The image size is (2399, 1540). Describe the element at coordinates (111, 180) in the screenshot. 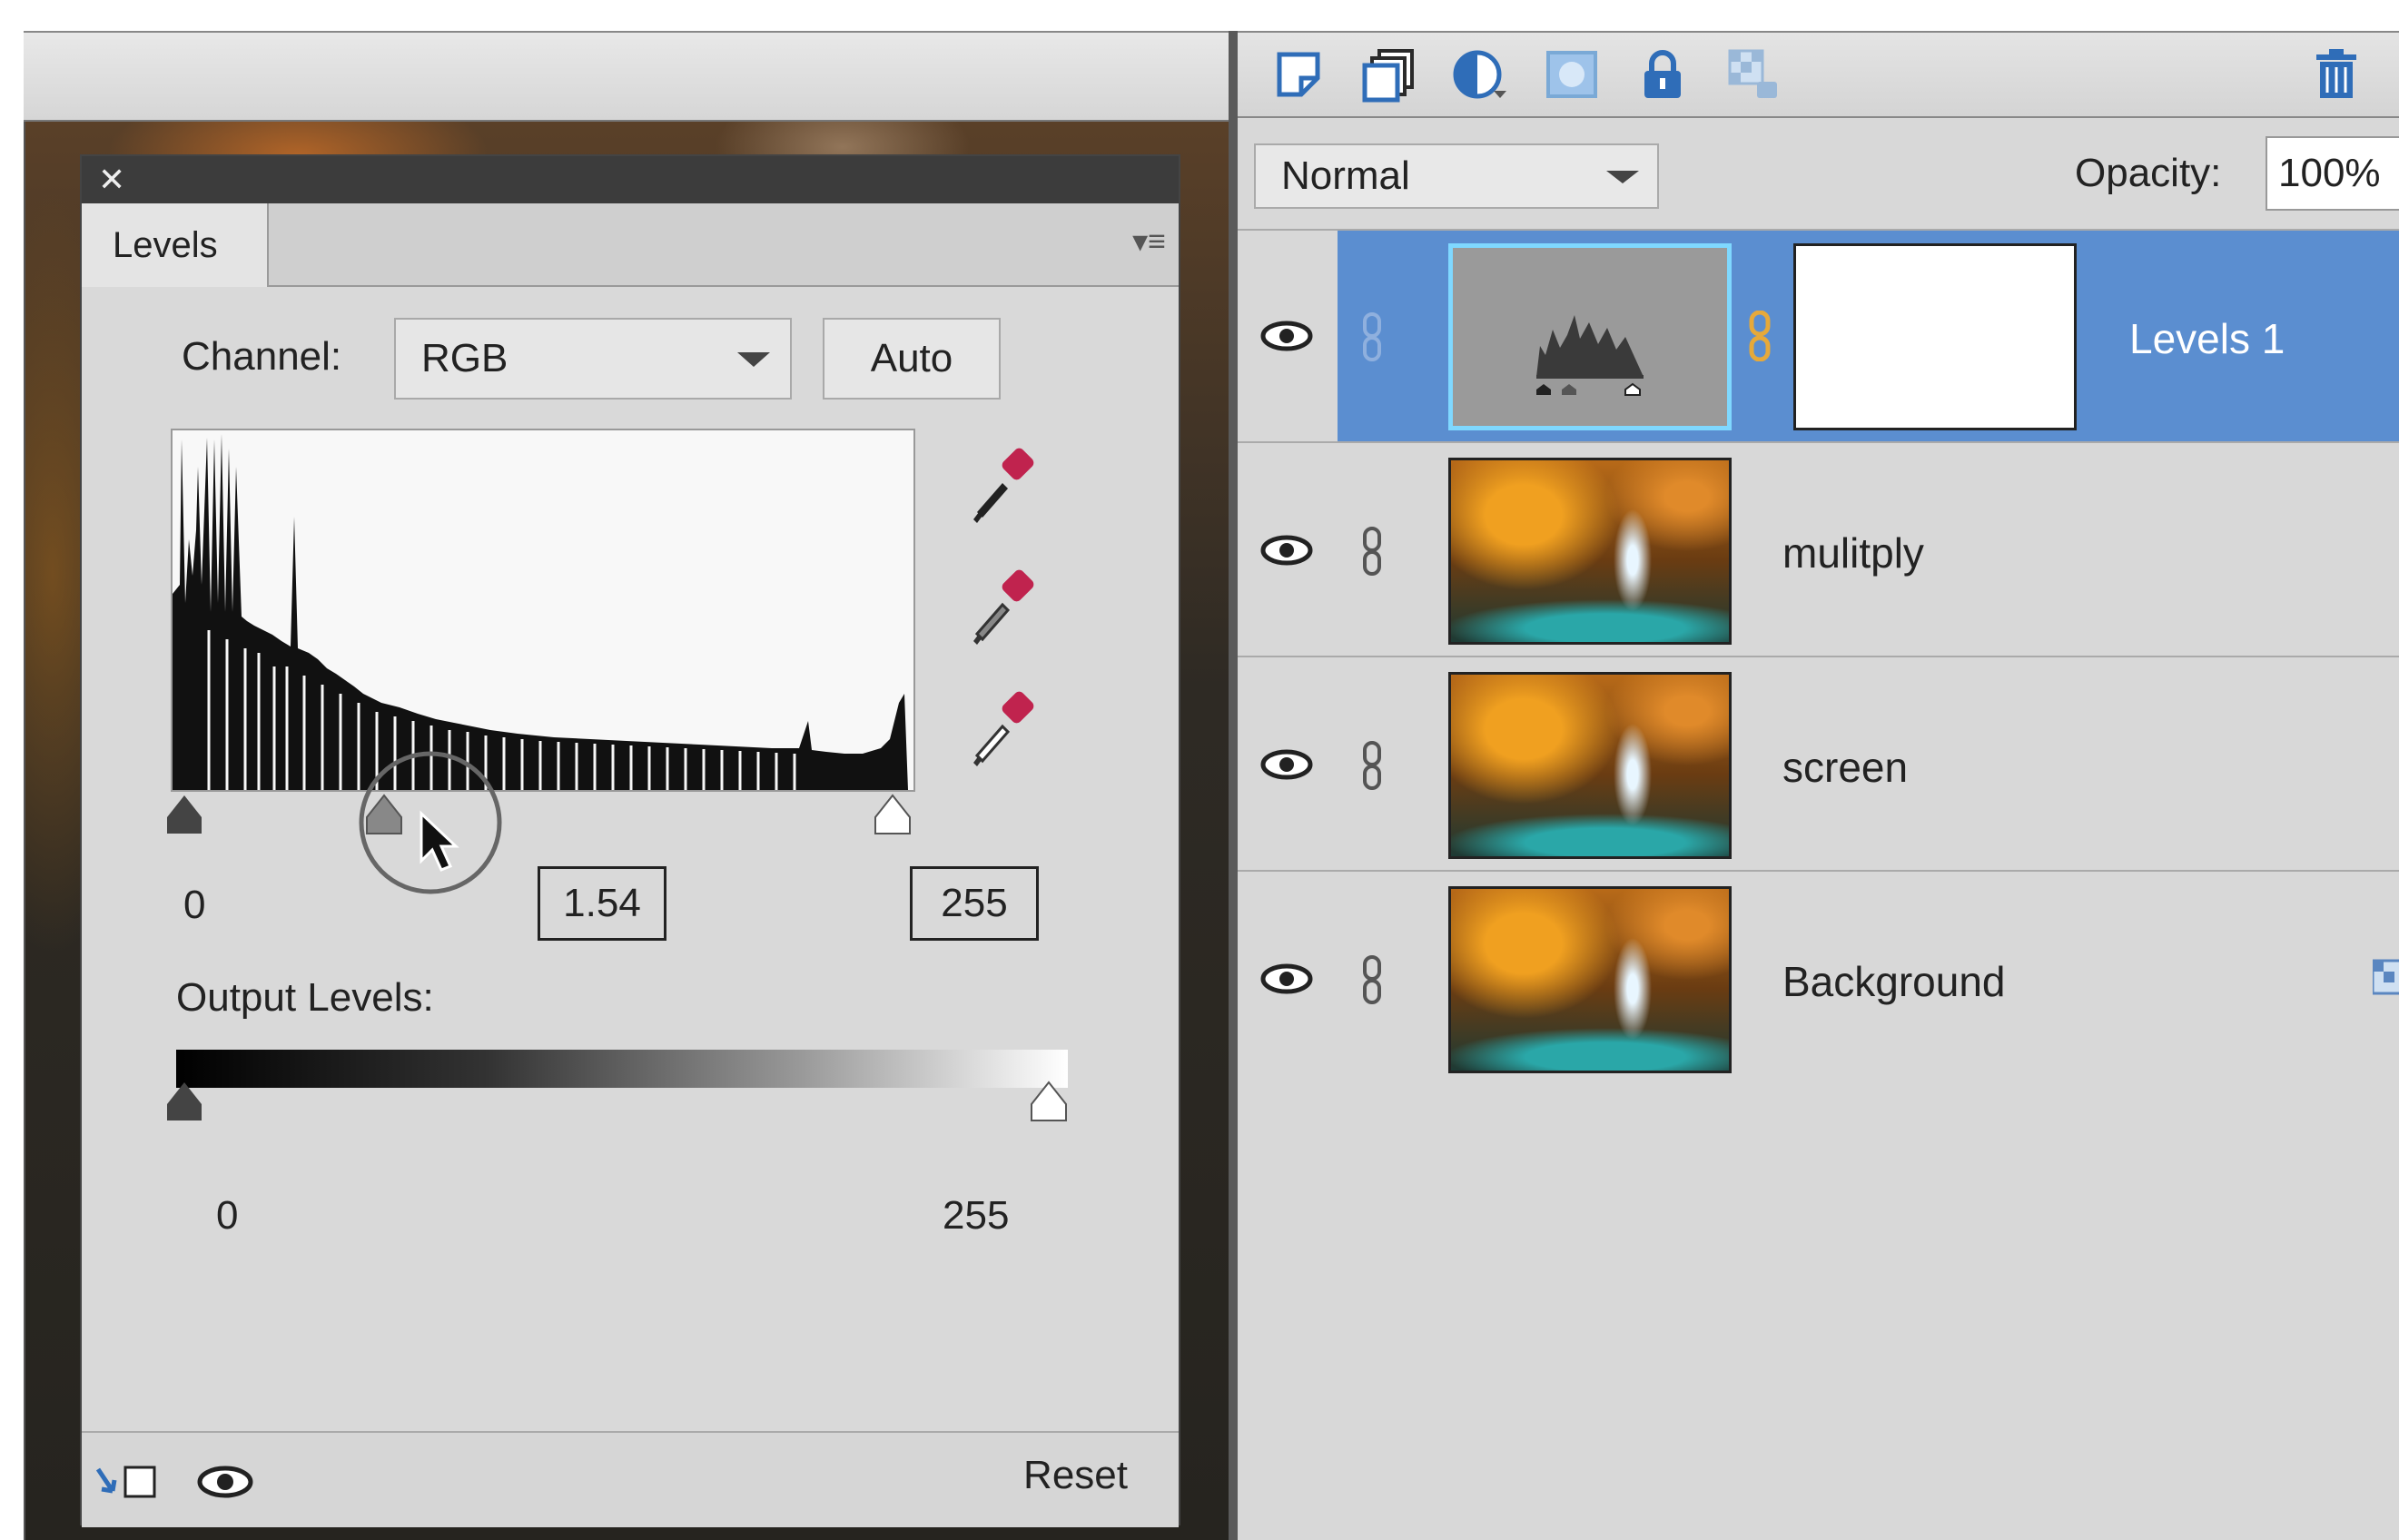

I see `close-icon: ✕` at that location.